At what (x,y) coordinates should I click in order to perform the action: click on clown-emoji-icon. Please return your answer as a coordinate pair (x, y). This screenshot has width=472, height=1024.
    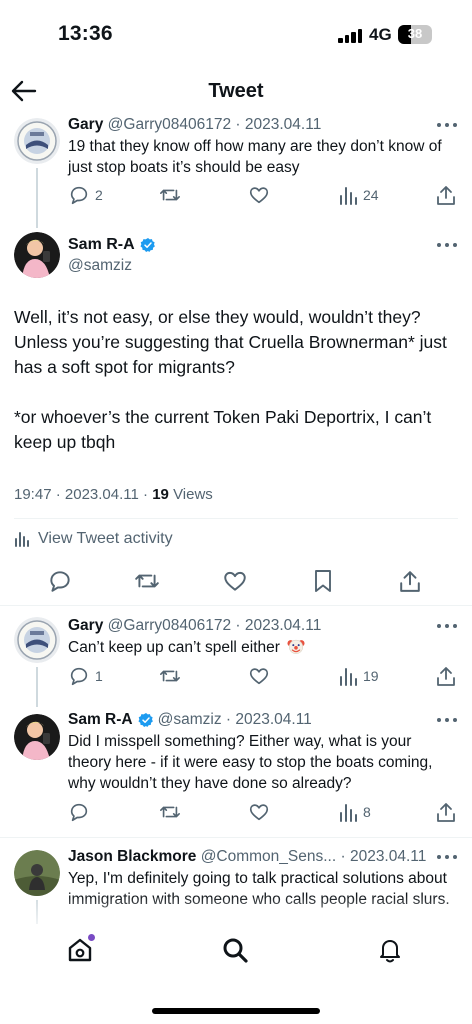
    Looking at the image, I should click on (296, 646).